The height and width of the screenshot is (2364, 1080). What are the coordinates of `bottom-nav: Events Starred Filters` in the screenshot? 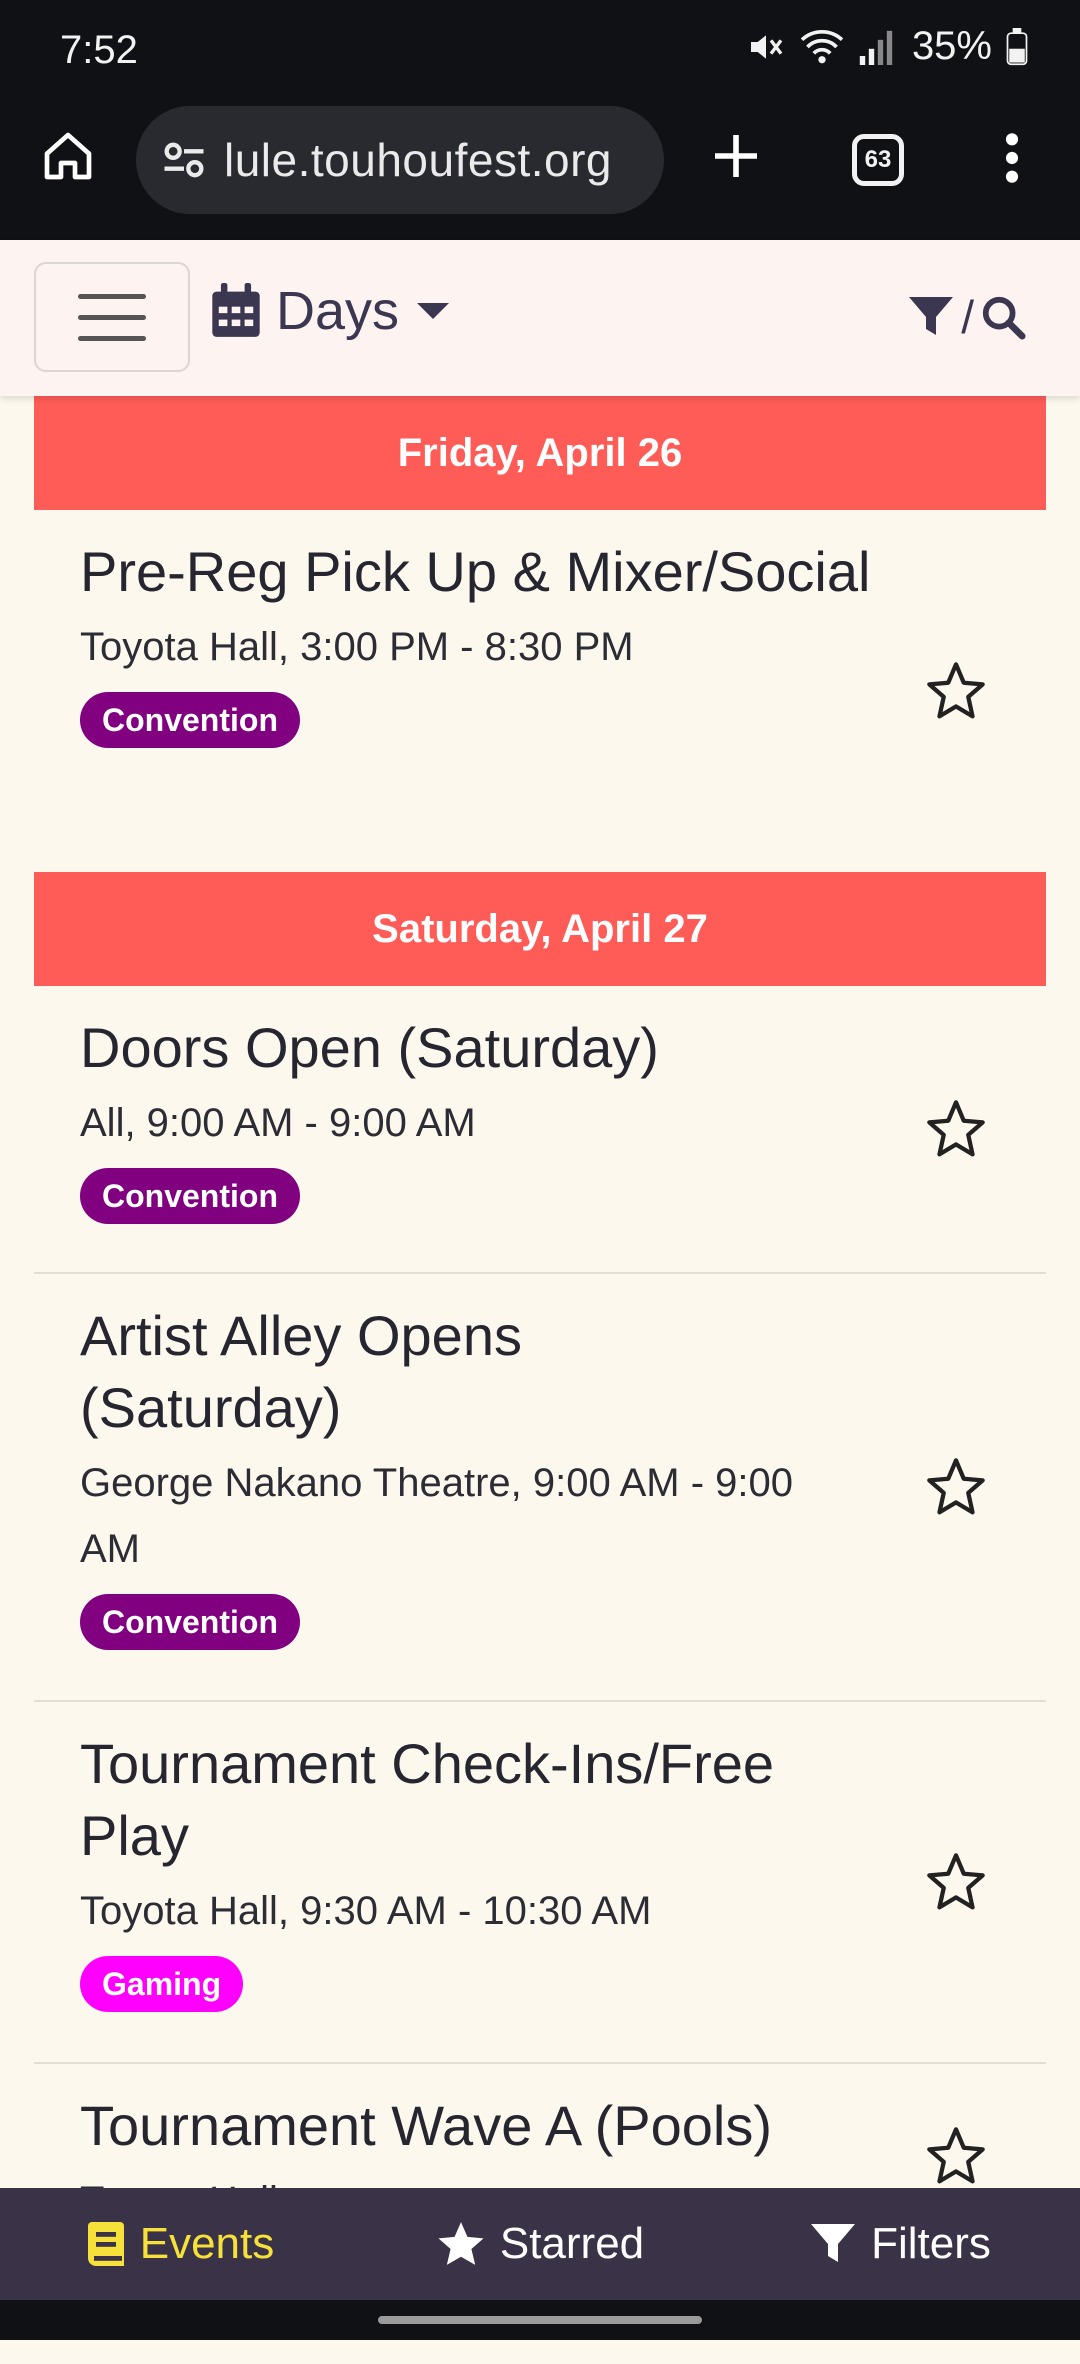 It's located at (540, 2244).